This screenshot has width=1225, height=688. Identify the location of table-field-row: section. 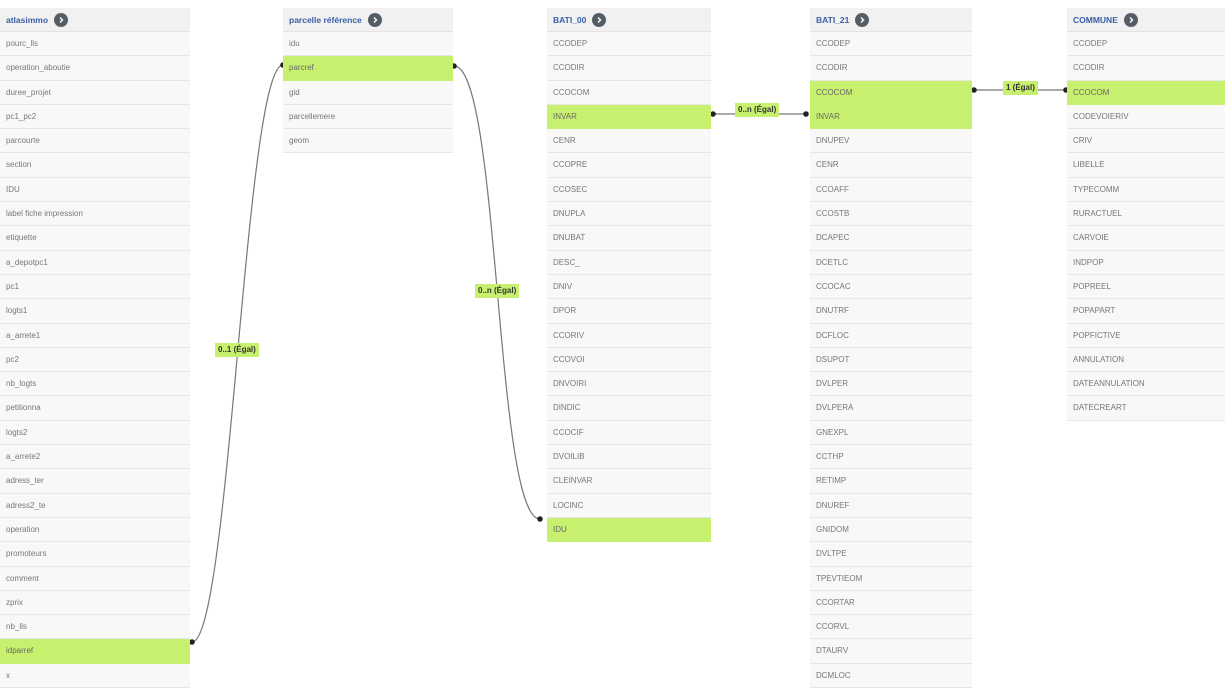
(95, 165).